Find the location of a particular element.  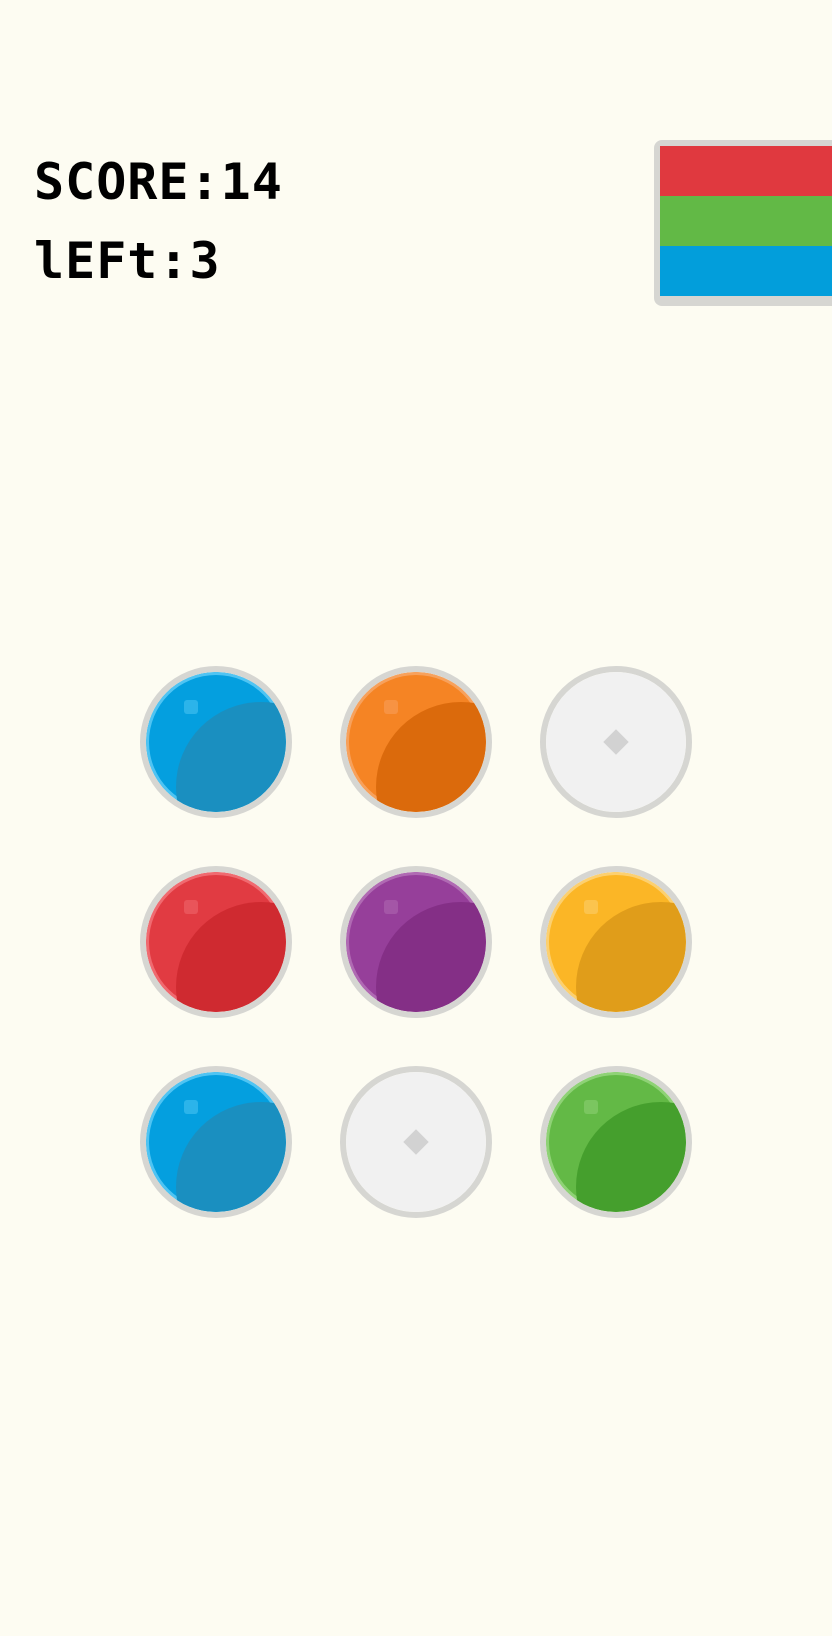

yellow-ball is located at coordinates (616, 942).